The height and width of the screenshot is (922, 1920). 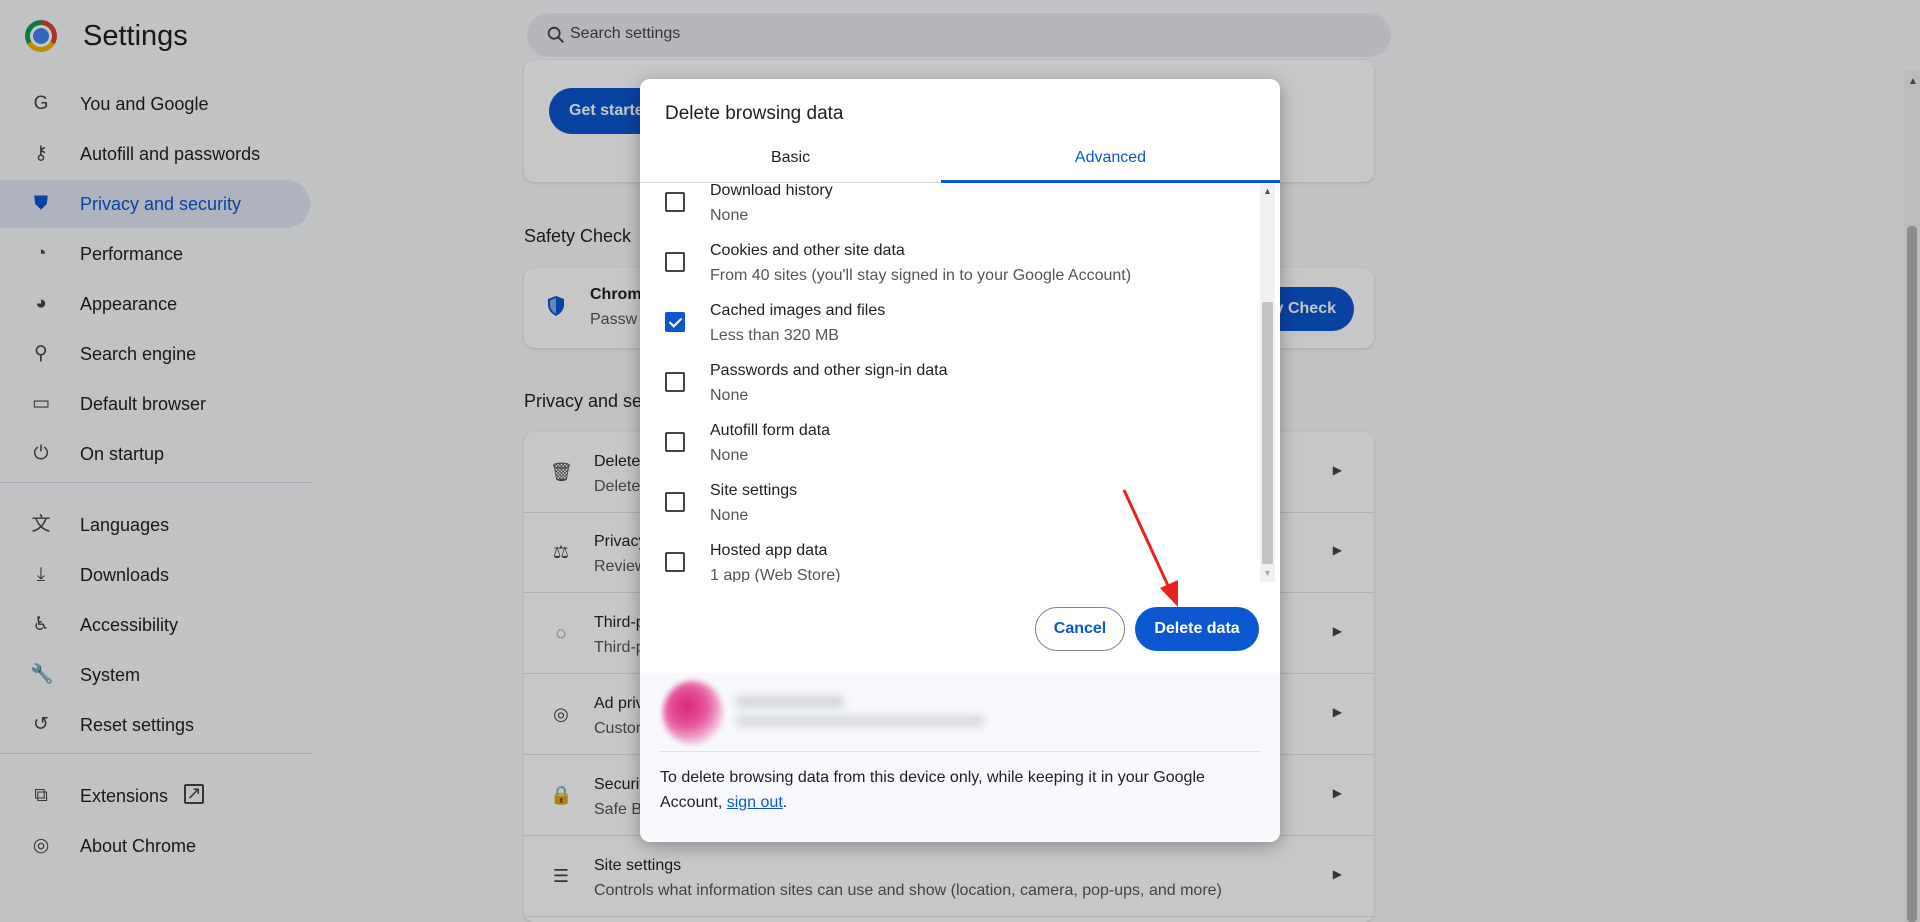 I want to click on data-type-subtitle: Less than 320 MB, so click(x=774, y=335).